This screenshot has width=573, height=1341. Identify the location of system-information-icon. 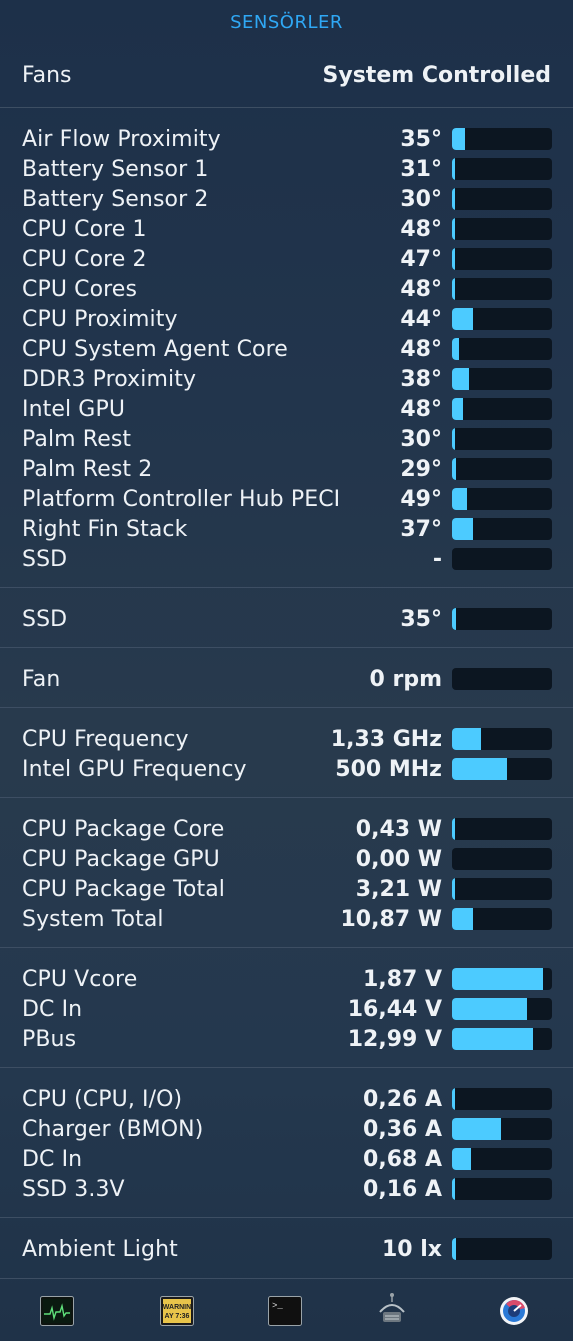
(392, 1310).